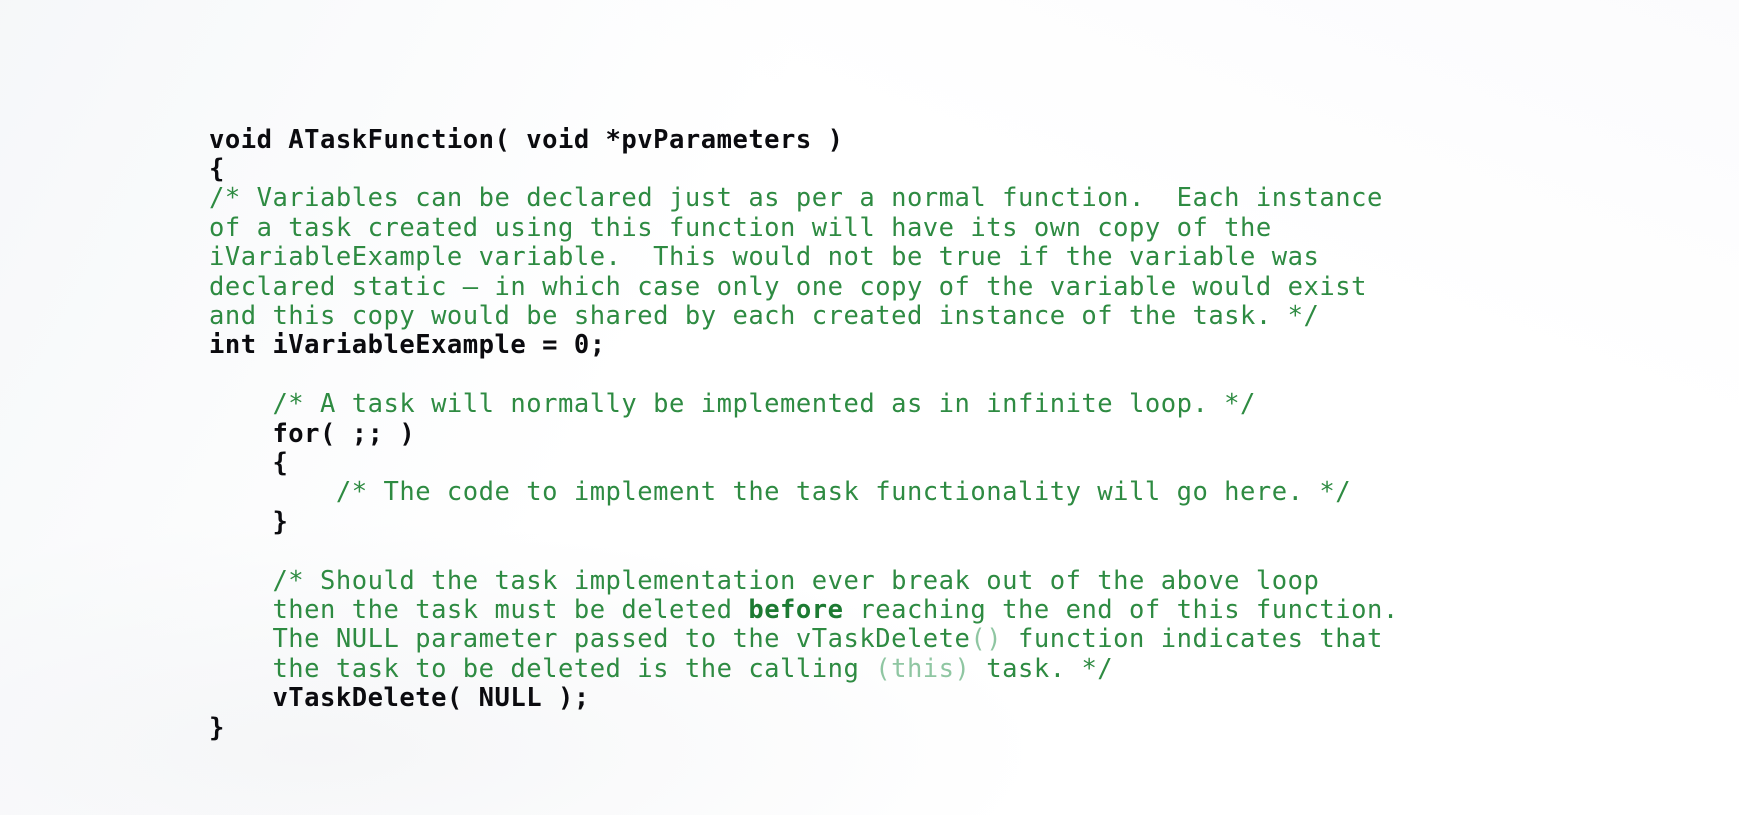  What do you see at coordinates (986, 639) in the screenshot?
I see `code-token-comment-dim: ()` at bounding box center [986, 639].